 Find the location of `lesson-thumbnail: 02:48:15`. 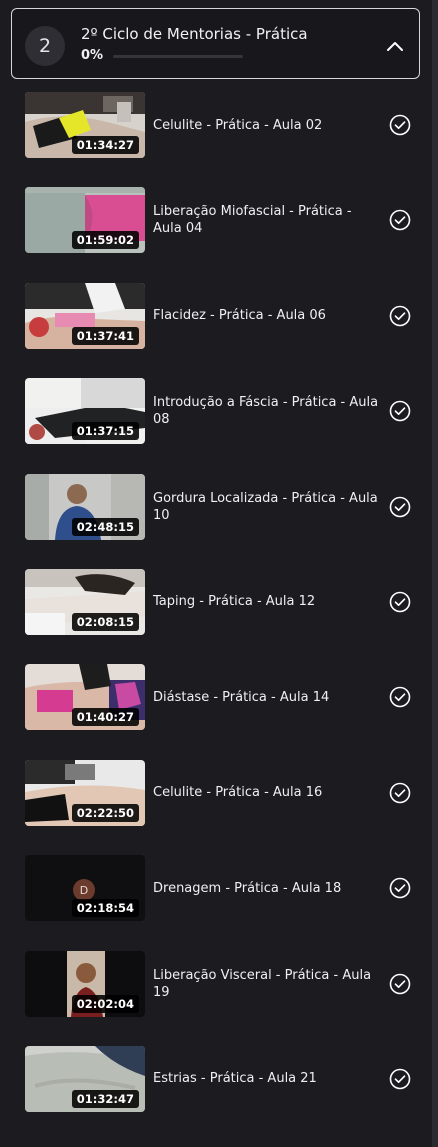

lesson-thumbnail: 02:48:15 is located at coordinates (85, 506).